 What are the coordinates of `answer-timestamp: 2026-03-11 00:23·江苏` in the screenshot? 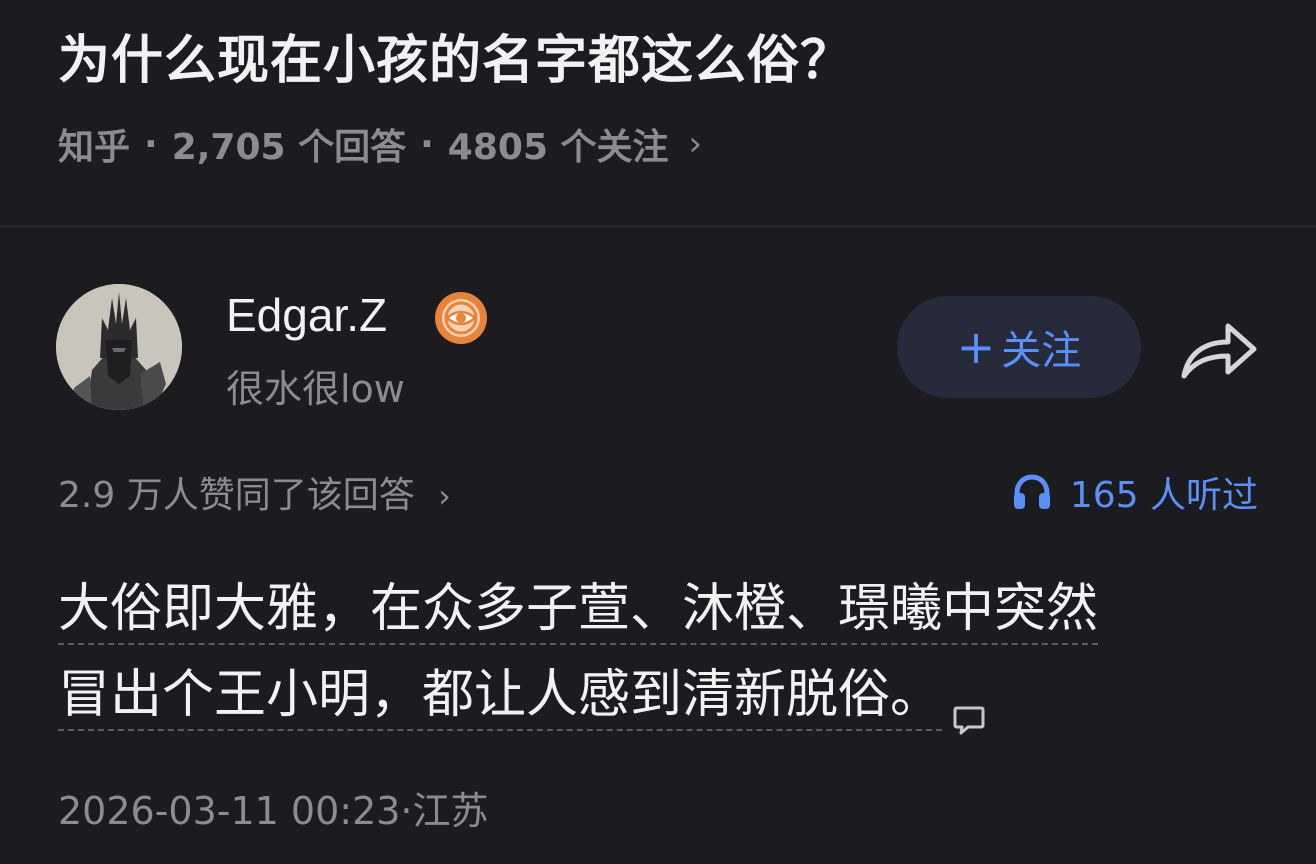 It's located at (273, 811).